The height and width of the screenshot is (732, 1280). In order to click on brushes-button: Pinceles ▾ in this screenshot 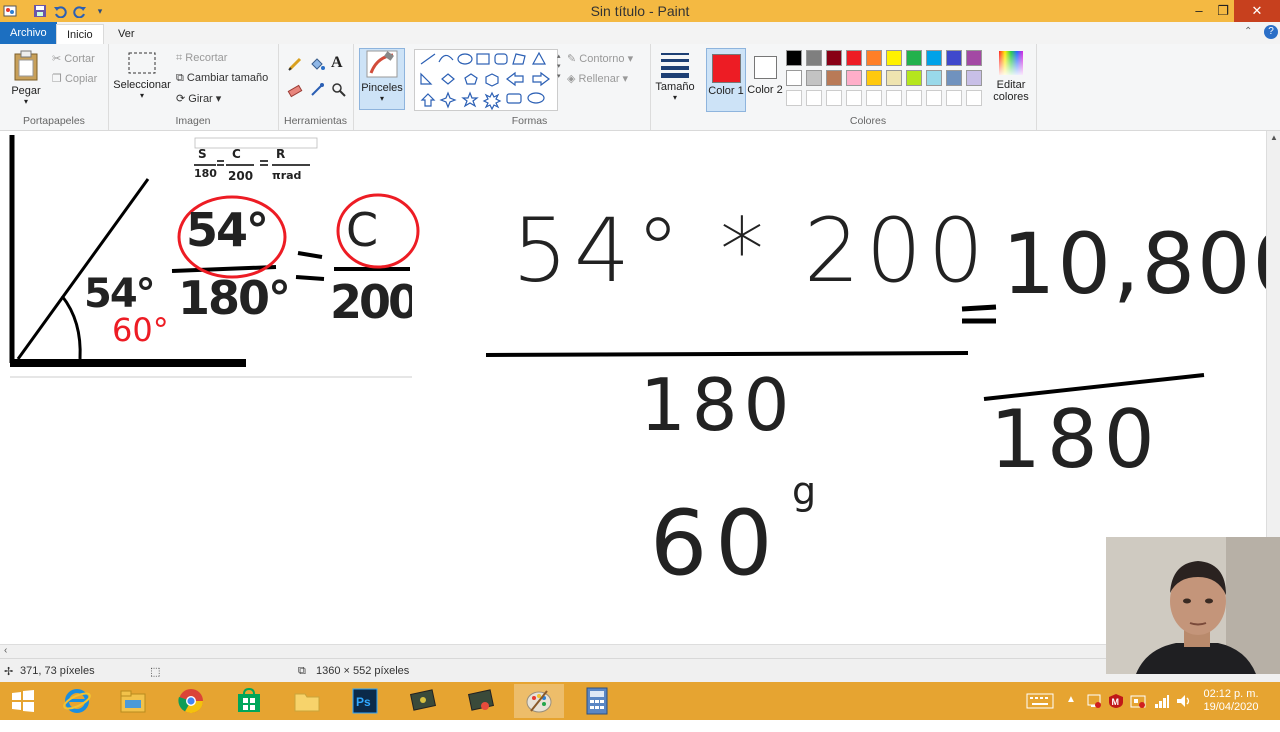, I will do `click(382, 79)`.